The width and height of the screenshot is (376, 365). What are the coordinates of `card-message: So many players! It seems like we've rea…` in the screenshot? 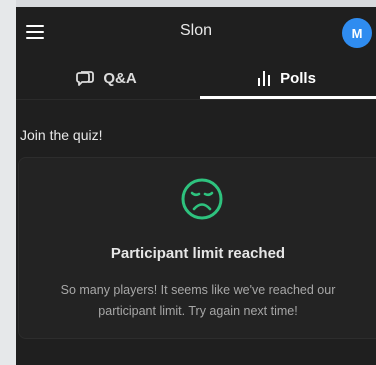 It's located at (198, 300).